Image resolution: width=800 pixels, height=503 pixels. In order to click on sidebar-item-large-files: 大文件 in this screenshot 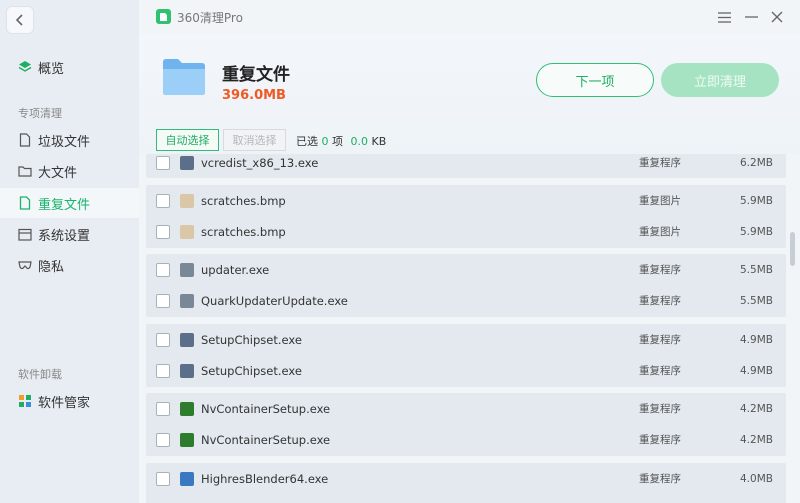, I will do `click(69, 171)`.